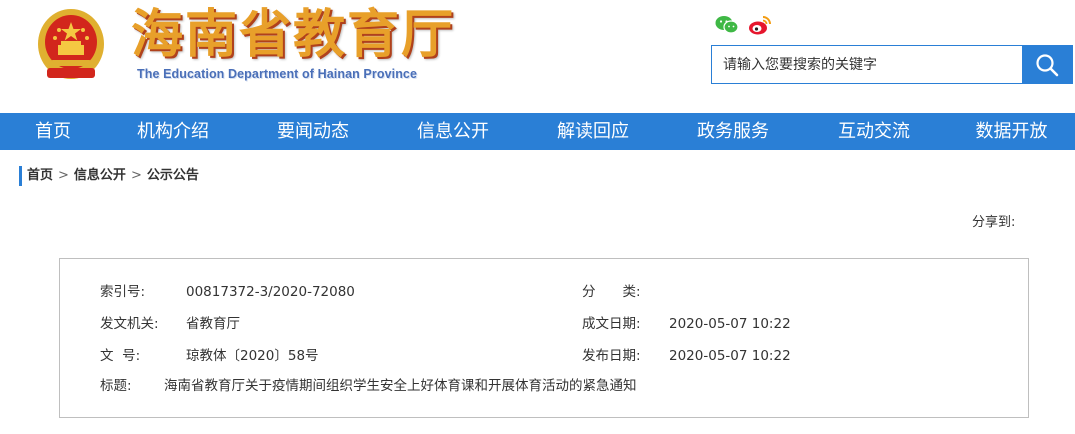  What do you see at coordinates (730, 324) in the screenshot?
I see `created-date-value: 2020-05-07 10:22` at bounding box center [730, 324].